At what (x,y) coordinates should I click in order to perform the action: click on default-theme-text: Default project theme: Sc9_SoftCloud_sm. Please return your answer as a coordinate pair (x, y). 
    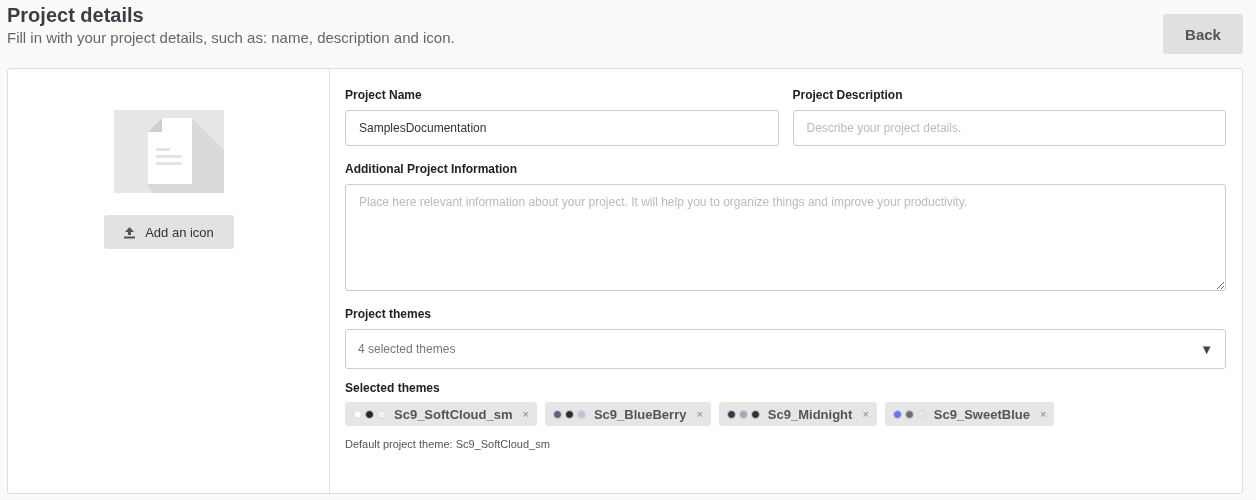
    Looking at the image, I should click on (448, 444).